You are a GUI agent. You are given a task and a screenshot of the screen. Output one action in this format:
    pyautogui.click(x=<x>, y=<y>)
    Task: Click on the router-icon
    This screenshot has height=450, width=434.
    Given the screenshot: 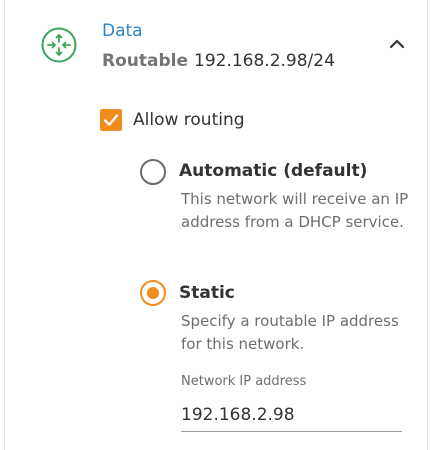 What is the action you would take?
    pyautogui.click(x=59, y=45)
    